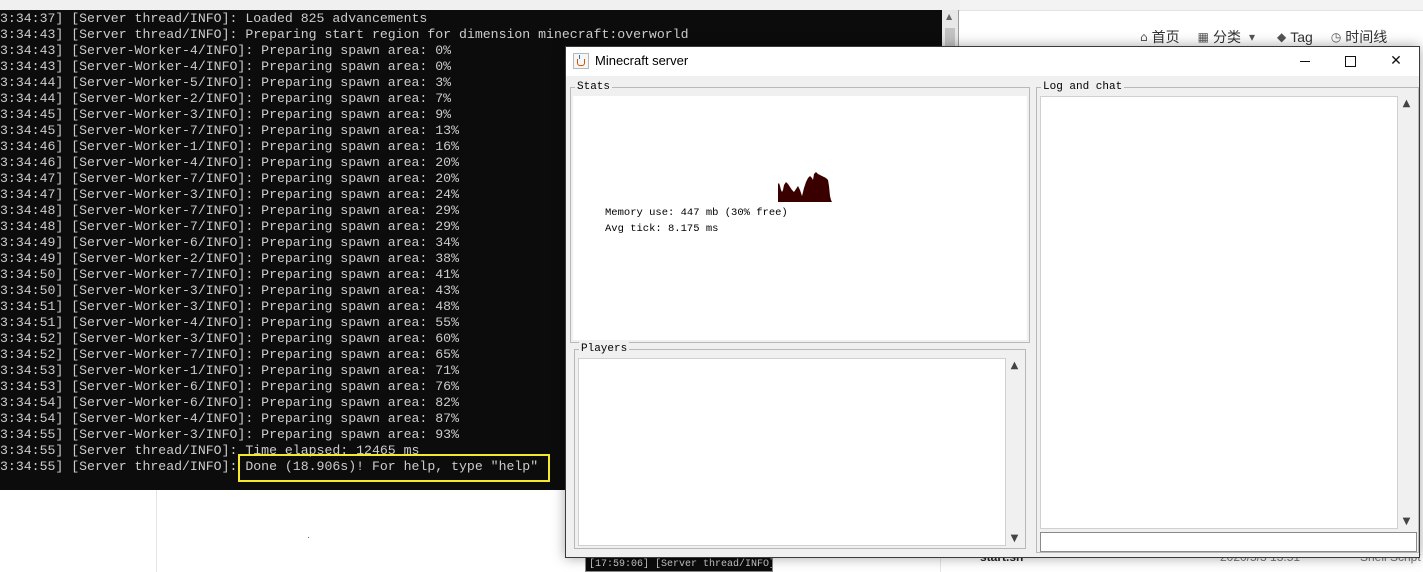 This screenshot has height=572, width=1423. Describe the element at coordinates (1366, 37) in the screenshot. I see `nav-timeline-label: 时间线` at that location.